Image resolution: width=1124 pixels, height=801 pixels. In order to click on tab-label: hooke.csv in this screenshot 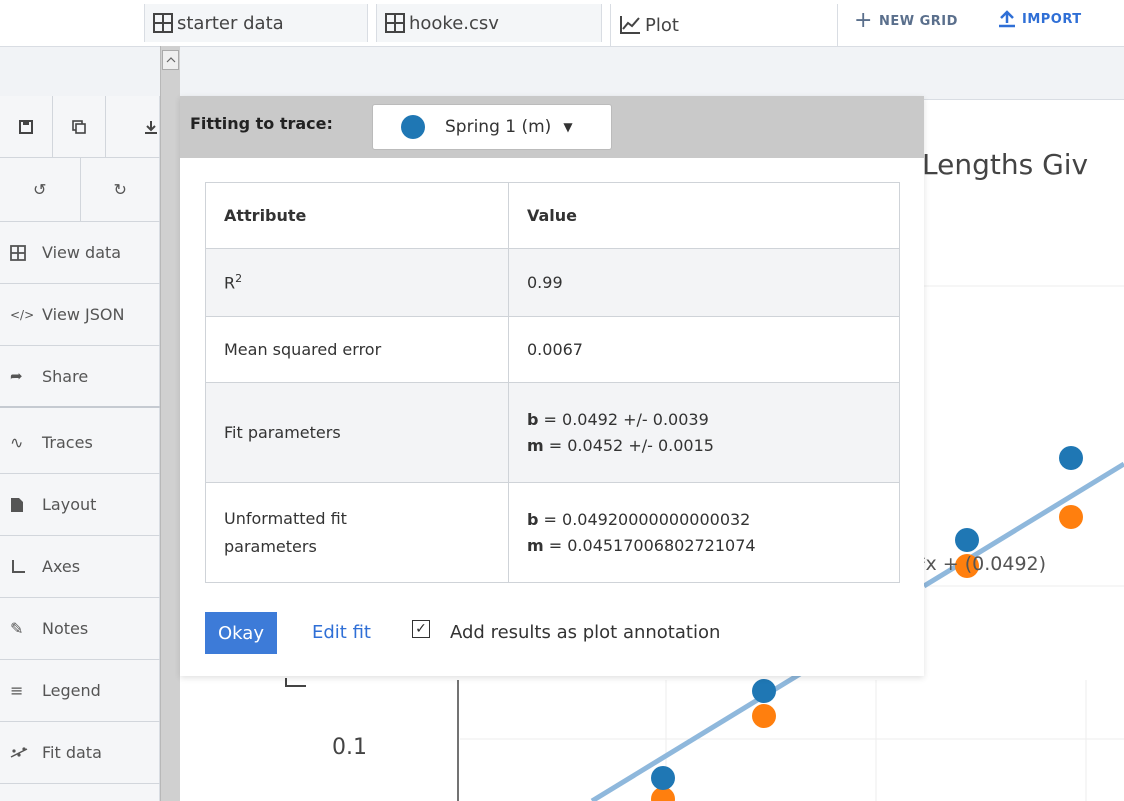, I will do `click(454, 23)`.